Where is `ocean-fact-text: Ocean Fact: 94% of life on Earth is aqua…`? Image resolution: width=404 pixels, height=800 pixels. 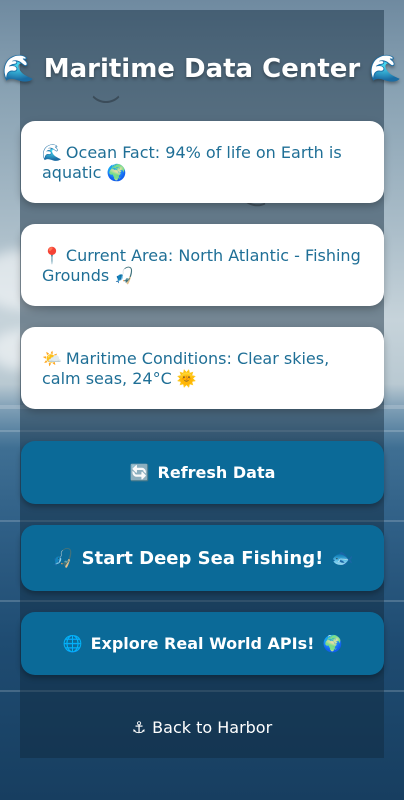
ocean-fact-text: Ocean Fact: 94% of life on Earth is aqua… is located at coordinates (192, 162).